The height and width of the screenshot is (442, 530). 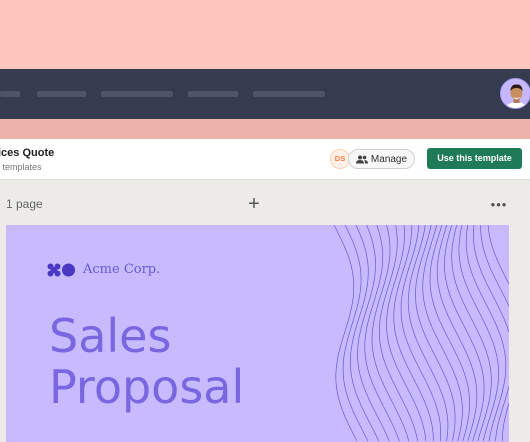 I want to click on slide-title: Sales Proposal, so click(x=146, y=362).